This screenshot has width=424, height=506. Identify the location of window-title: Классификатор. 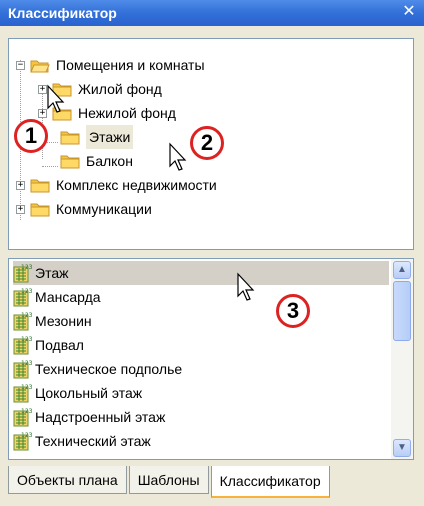
(62, 13).